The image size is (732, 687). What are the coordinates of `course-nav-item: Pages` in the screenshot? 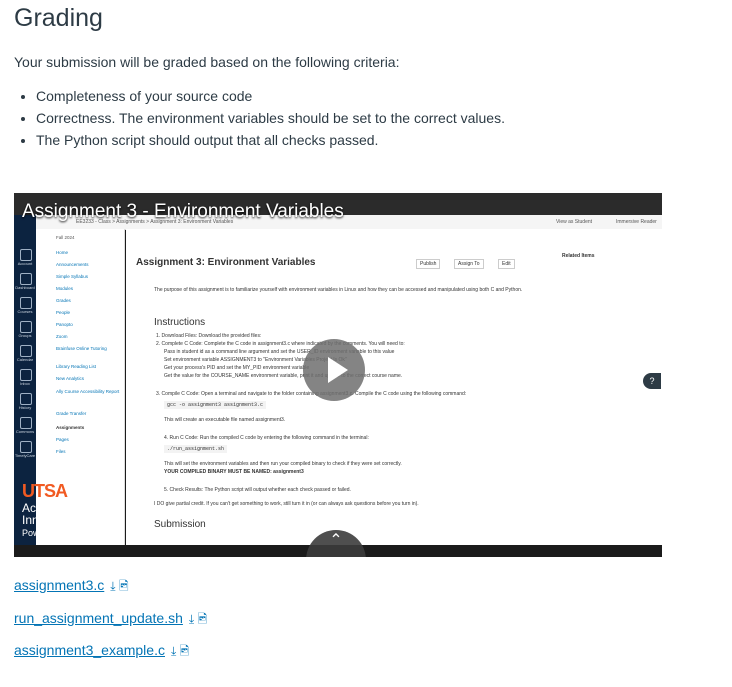 It's located at (62, 439).